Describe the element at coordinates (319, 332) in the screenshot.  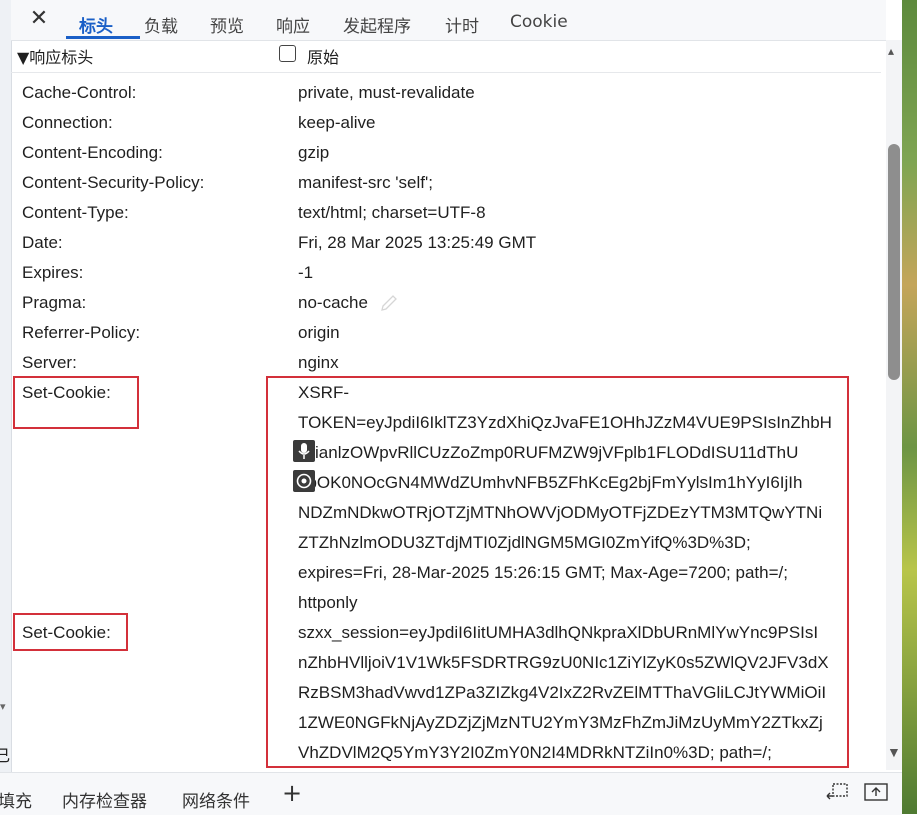
I see `header-value: origin` at that location.